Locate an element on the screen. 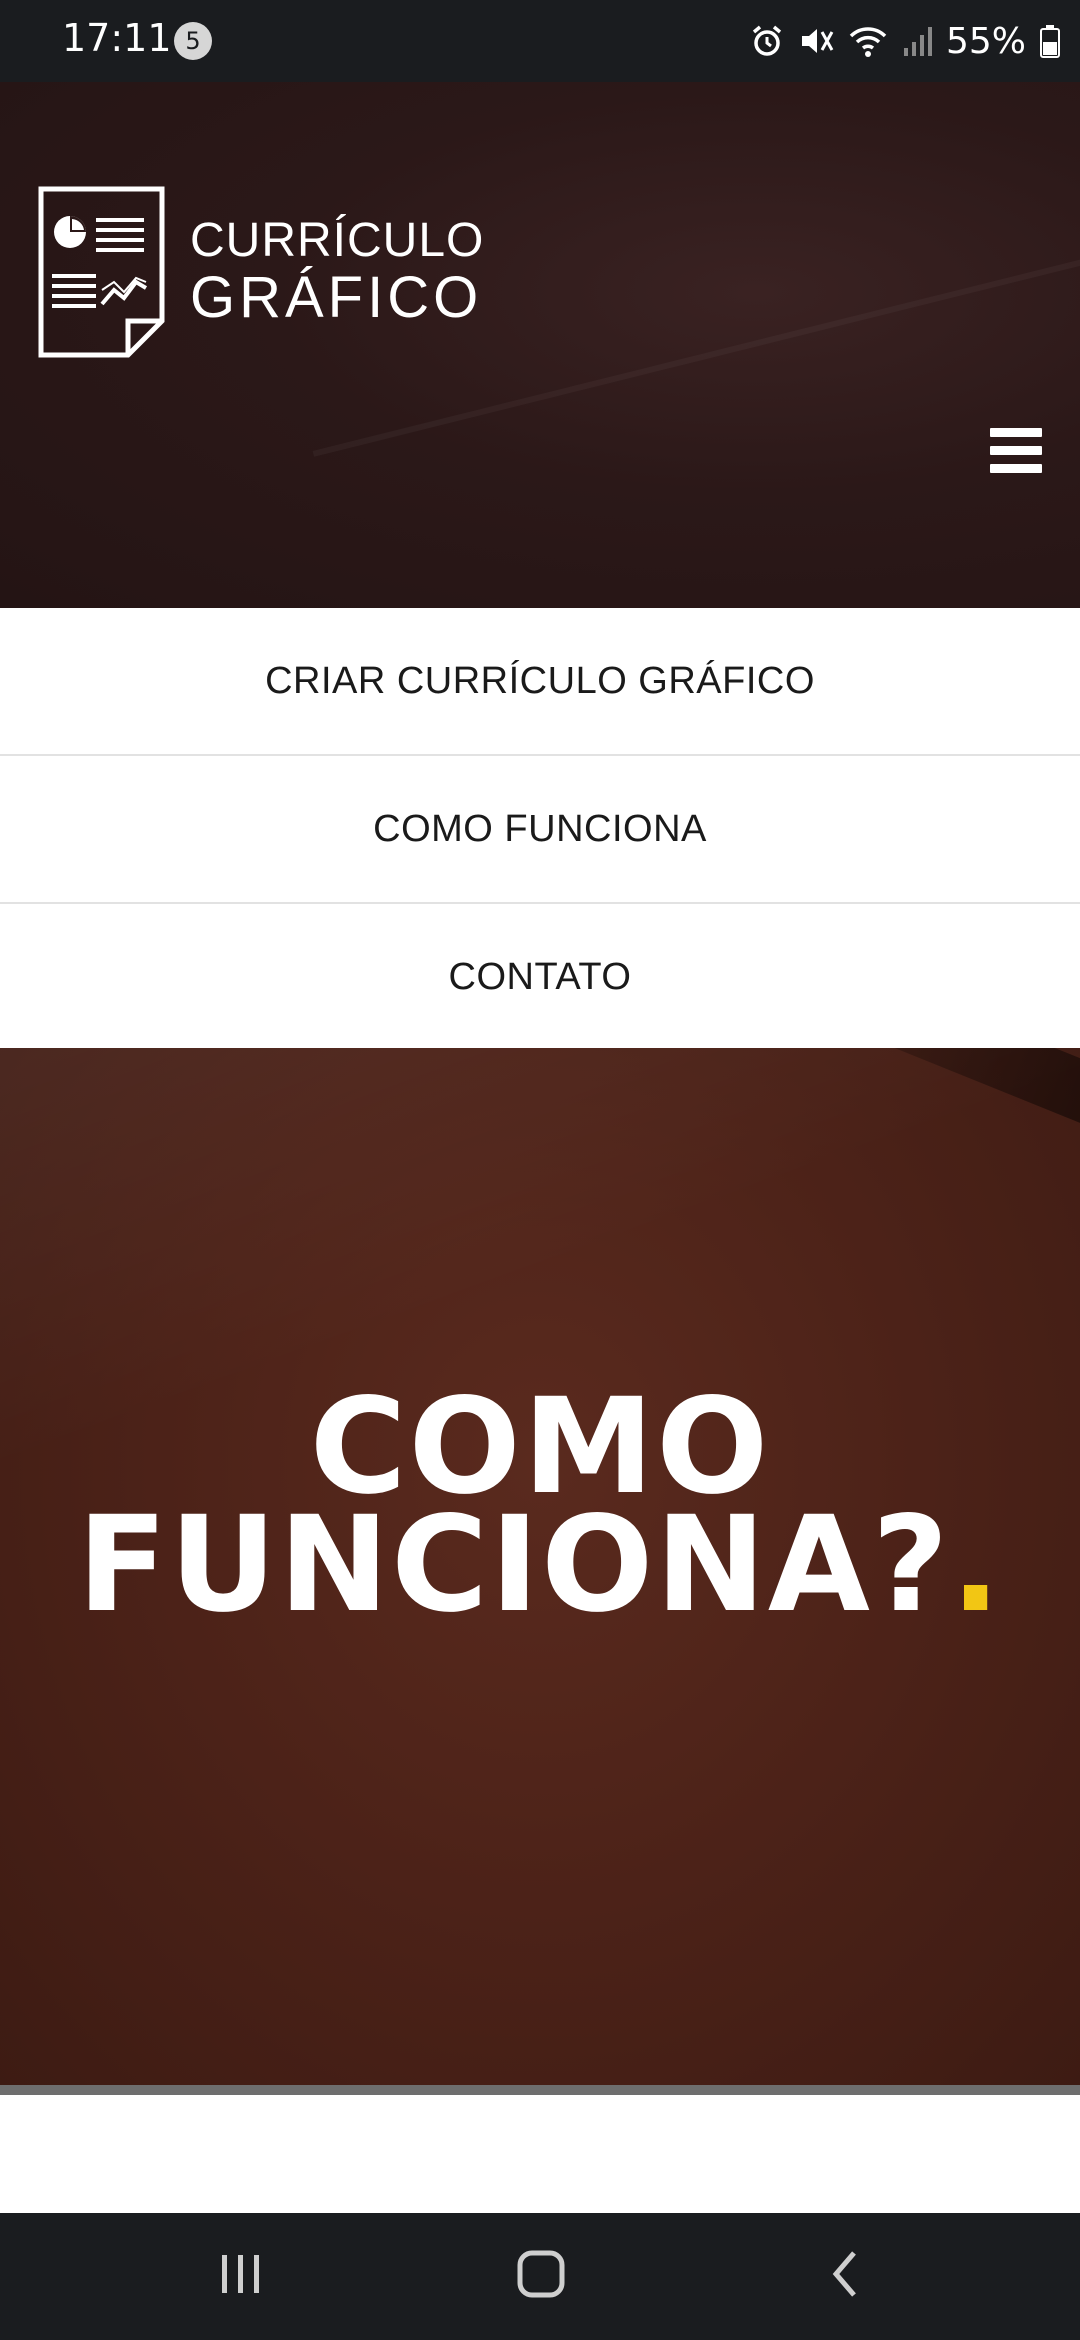  back-button is located at coordinates (846, 2276).